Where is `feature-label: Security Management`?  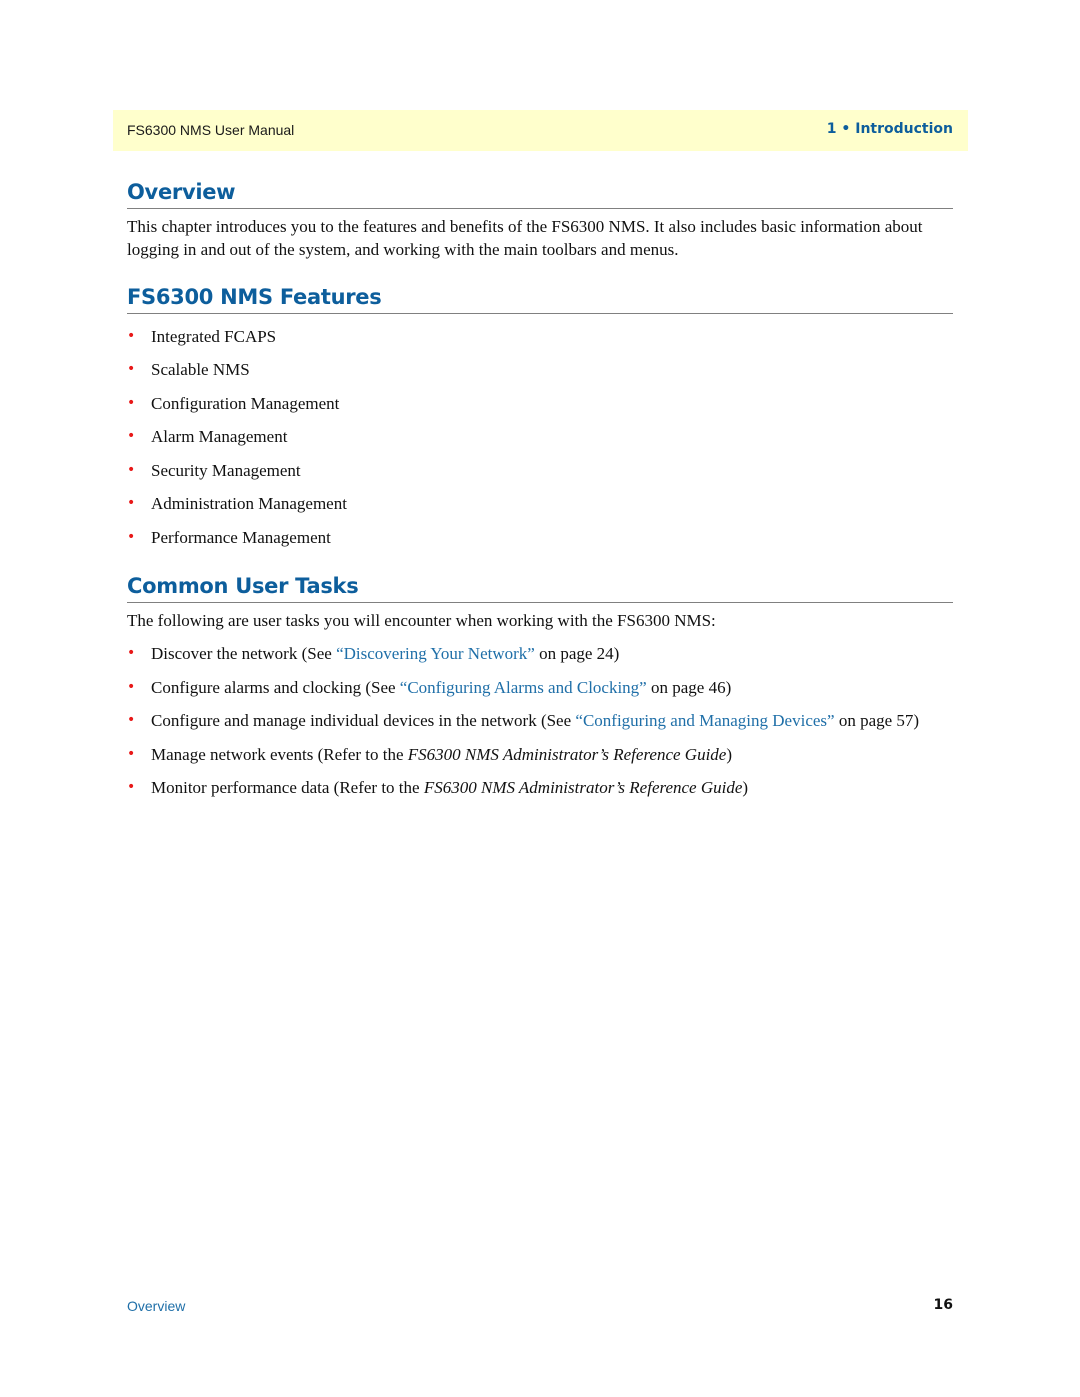
feature-label: Security Management is located at coordinates (226, 470).